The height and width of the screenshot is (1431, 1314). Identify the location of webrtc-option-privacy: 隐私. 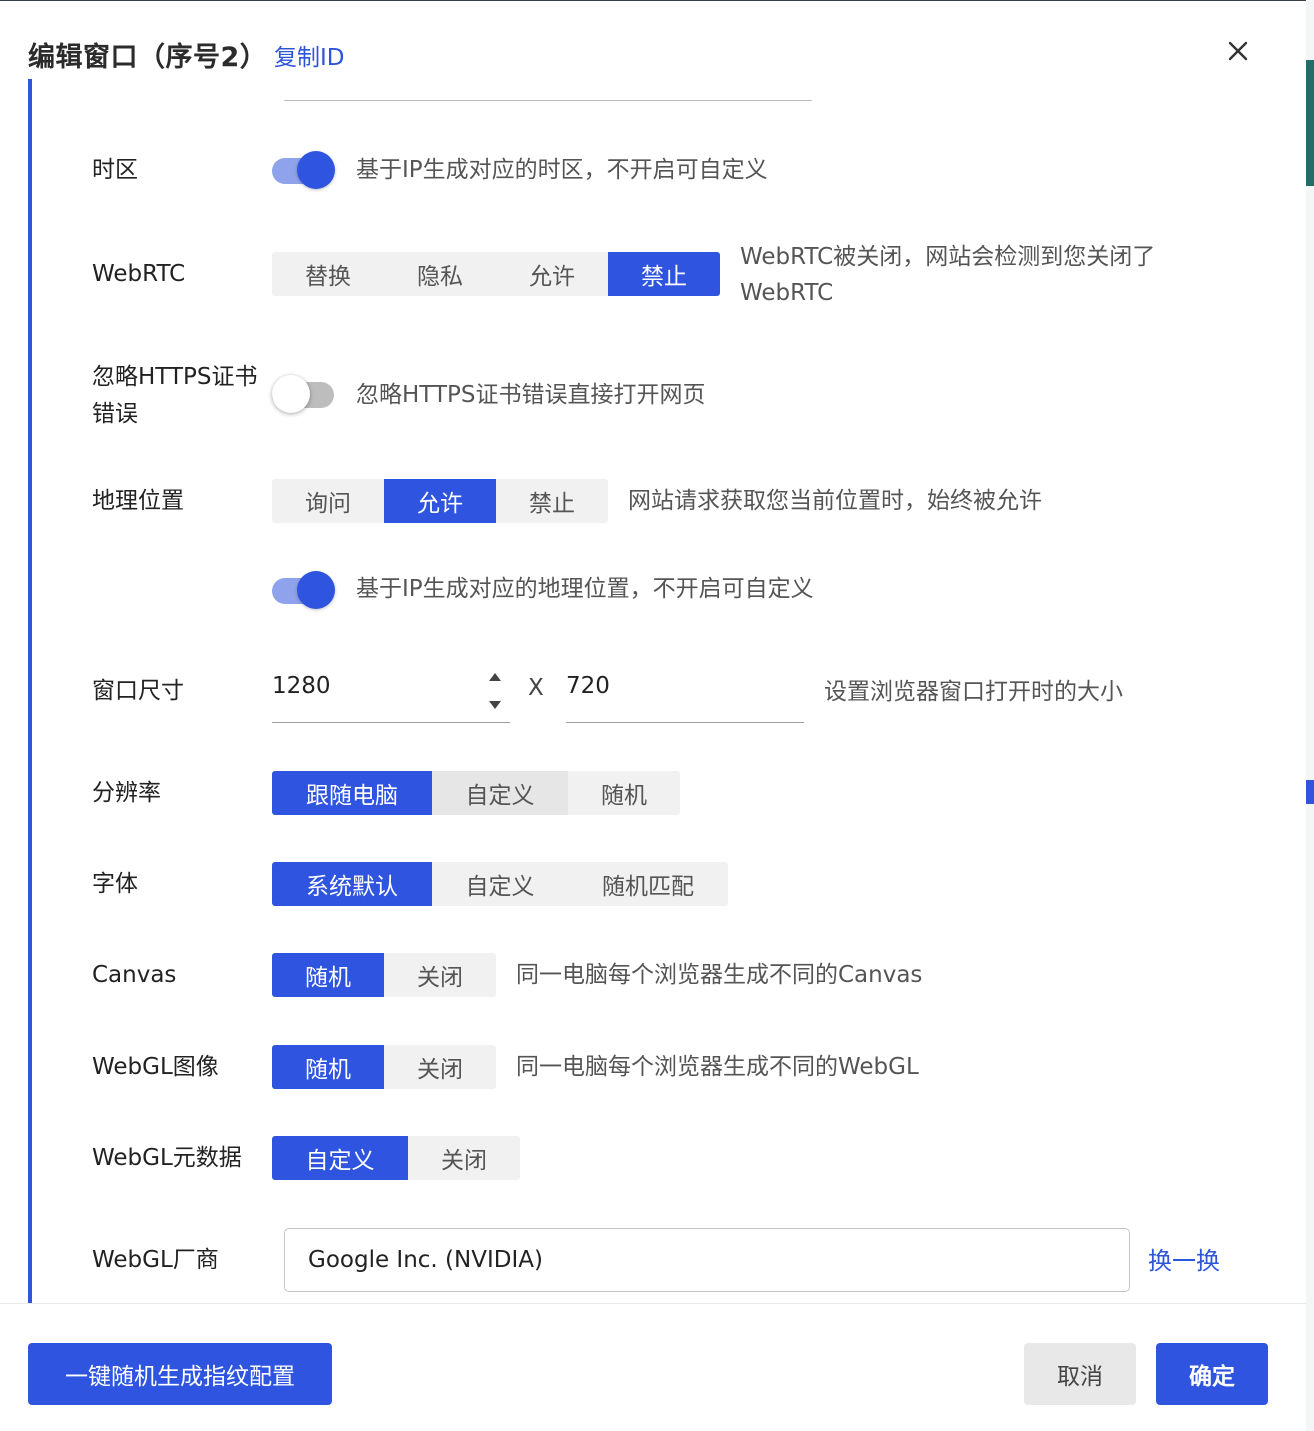
(440, 274).